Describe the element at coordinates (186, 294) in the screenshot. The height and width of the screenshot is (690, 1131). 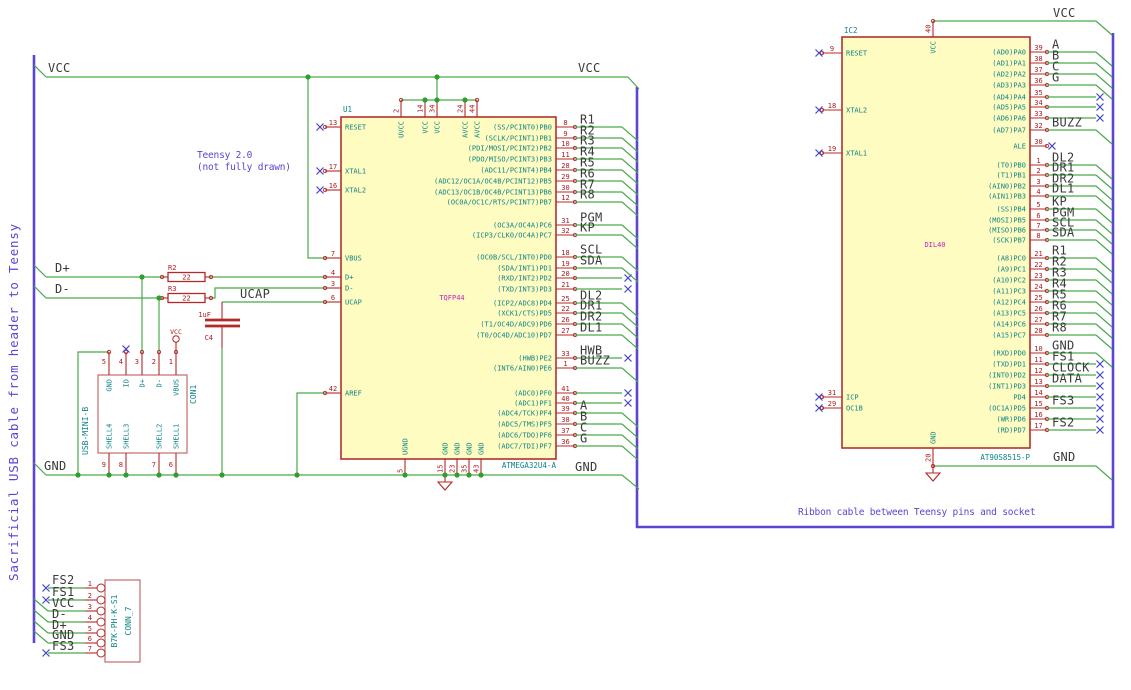
I see `resistor-r3: R3 22` at that location.